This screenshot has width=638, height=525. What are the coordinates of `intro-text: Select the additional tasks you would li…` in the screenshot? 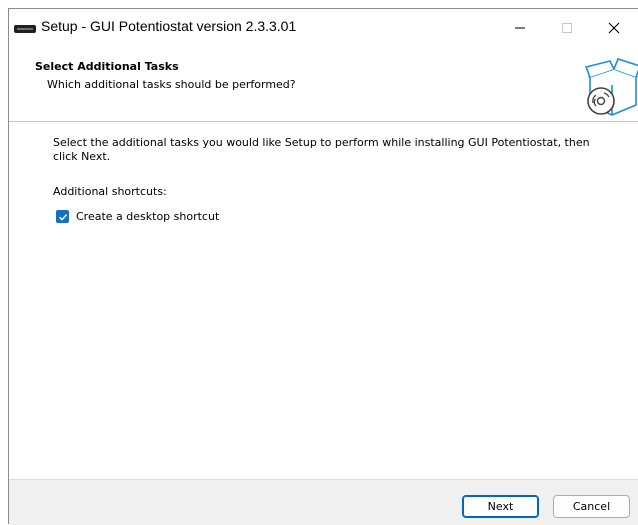 It's located at (321, 149).